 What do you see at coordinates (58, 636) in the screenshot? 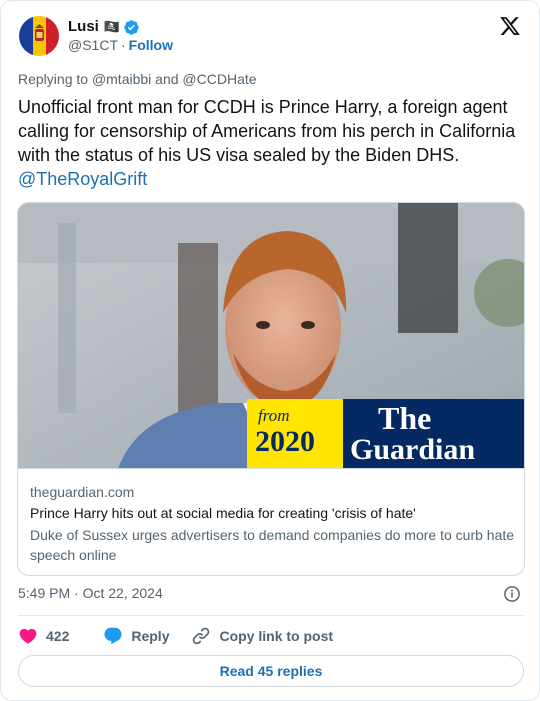
I see `like-count: 422` at bounding box center [58, 636].